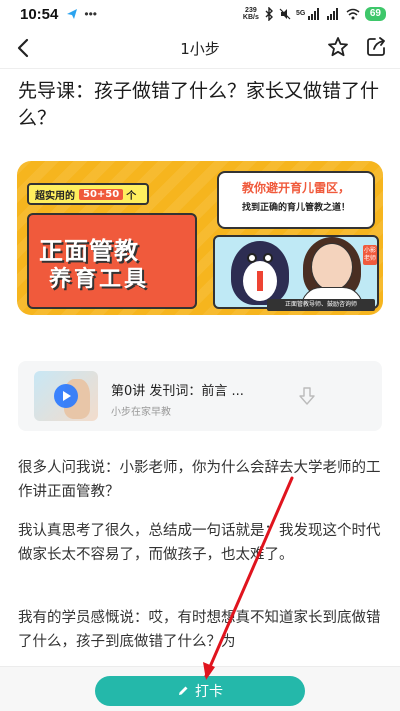 The height and width of the screenshot is (711, 400). What do you see at coordinates (141, 412) in the screenshot?
I see `lesson-subtitle: 小步在家早教` at bounding box center [141, 412].